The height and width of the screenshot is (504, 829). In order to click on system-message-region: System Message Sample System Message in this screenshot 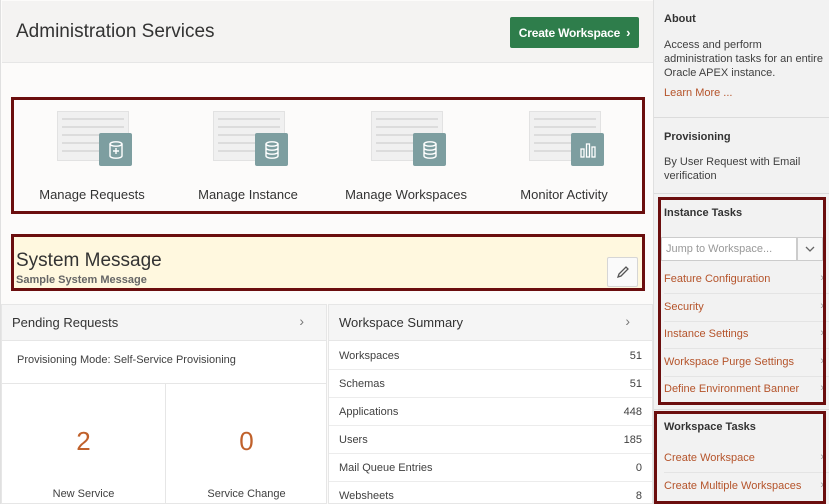, I will do `click(328, 262)`.